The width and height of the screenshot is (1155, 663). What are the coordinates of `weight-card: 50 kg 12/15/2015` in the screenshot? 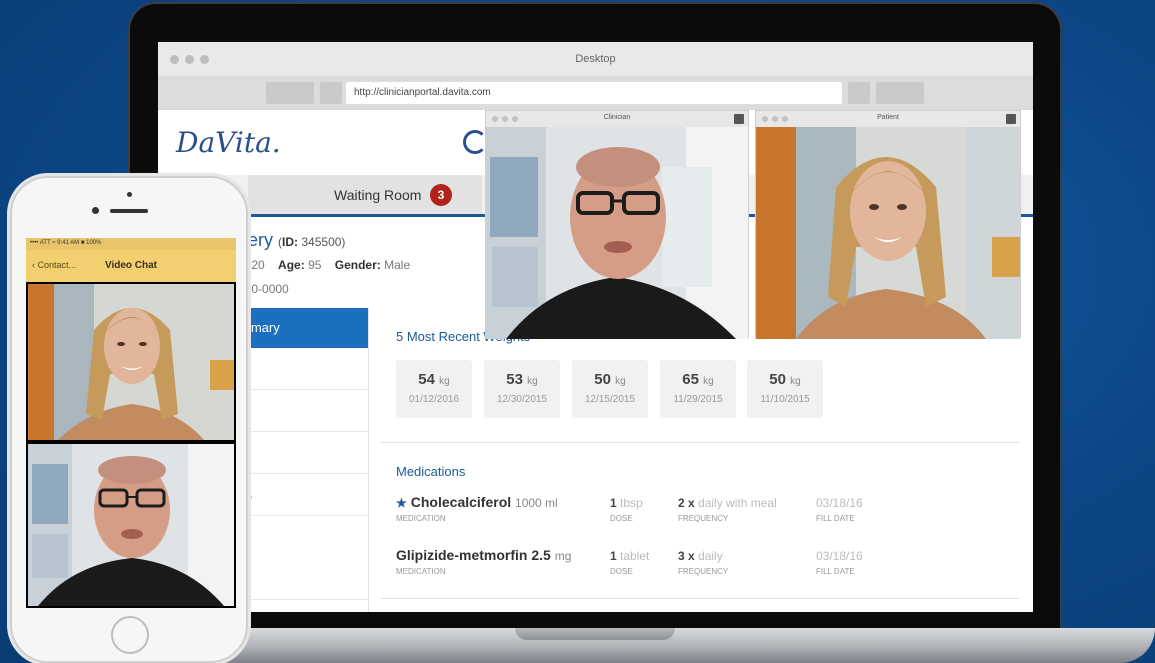 It's located at (610, 389).